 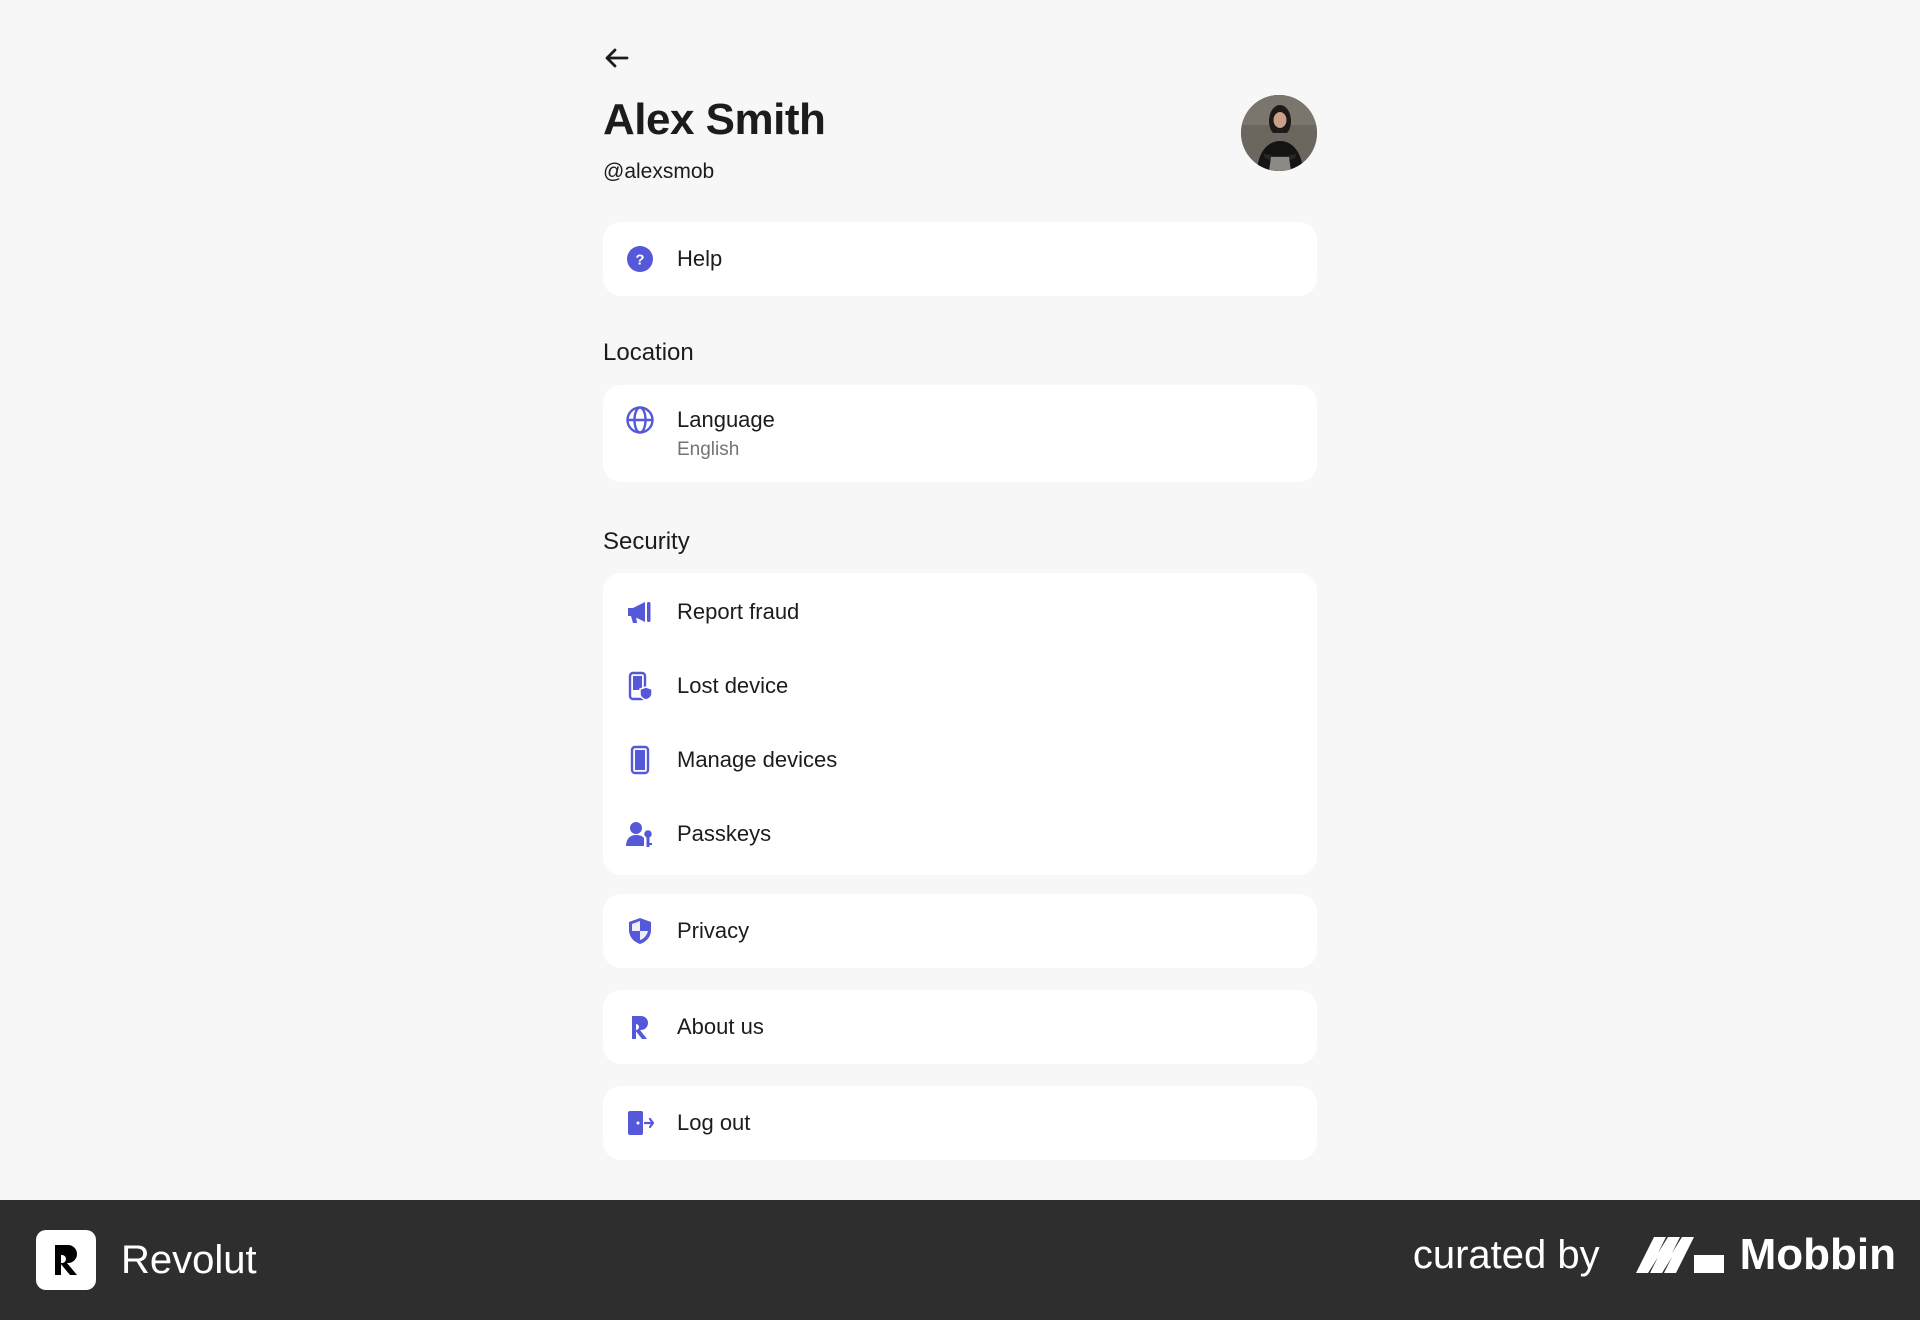 What do you see at coordinates (1817, 1254) in the screenshot?
I see `mobbin-name: Mobbin` at bounding box center [1817, 1254].